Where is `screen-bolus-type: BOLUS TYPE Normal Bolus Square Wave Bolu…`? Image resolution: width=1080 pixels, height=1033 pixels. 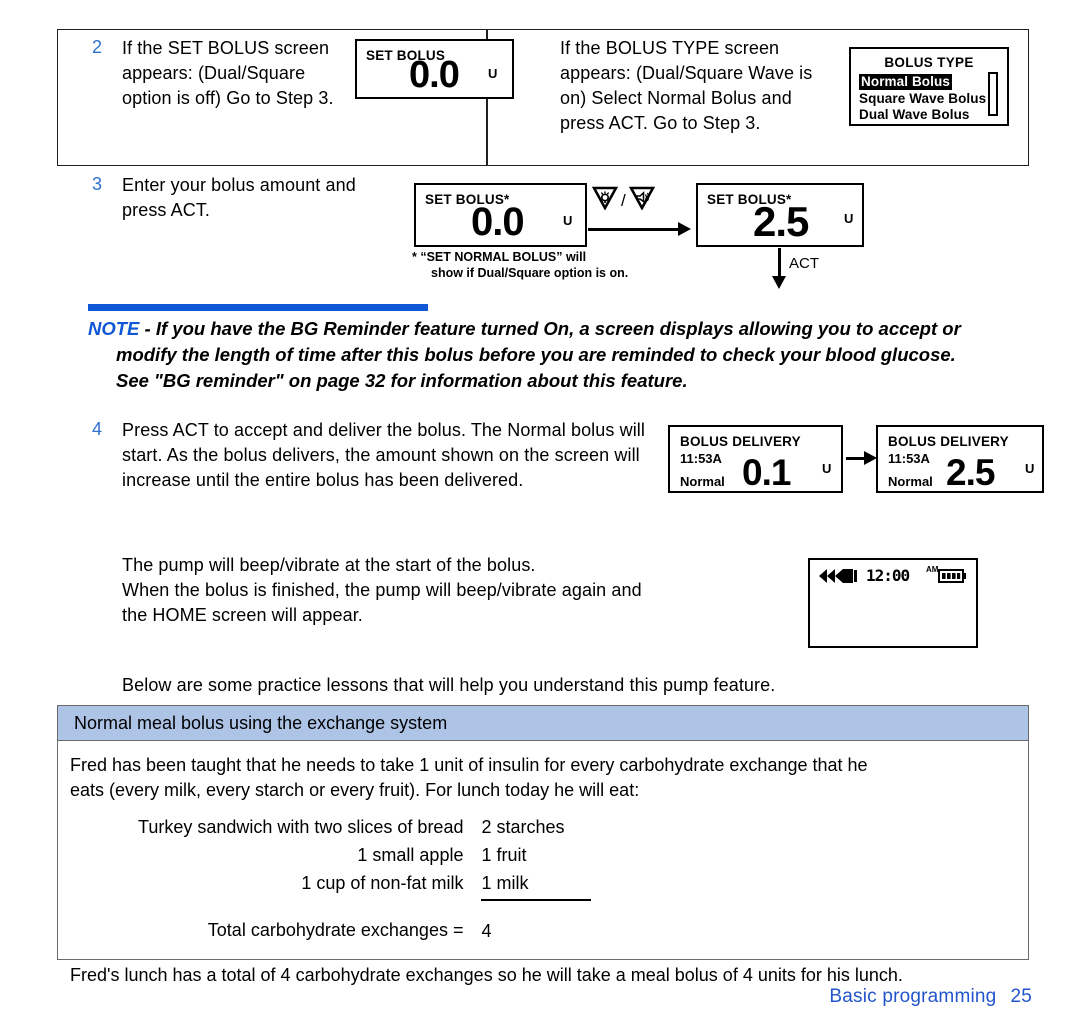 screen-bolus-type: BOLUS TYPE Normal Bolus Square Wave Bolu… is located at coordinates (929, 86).